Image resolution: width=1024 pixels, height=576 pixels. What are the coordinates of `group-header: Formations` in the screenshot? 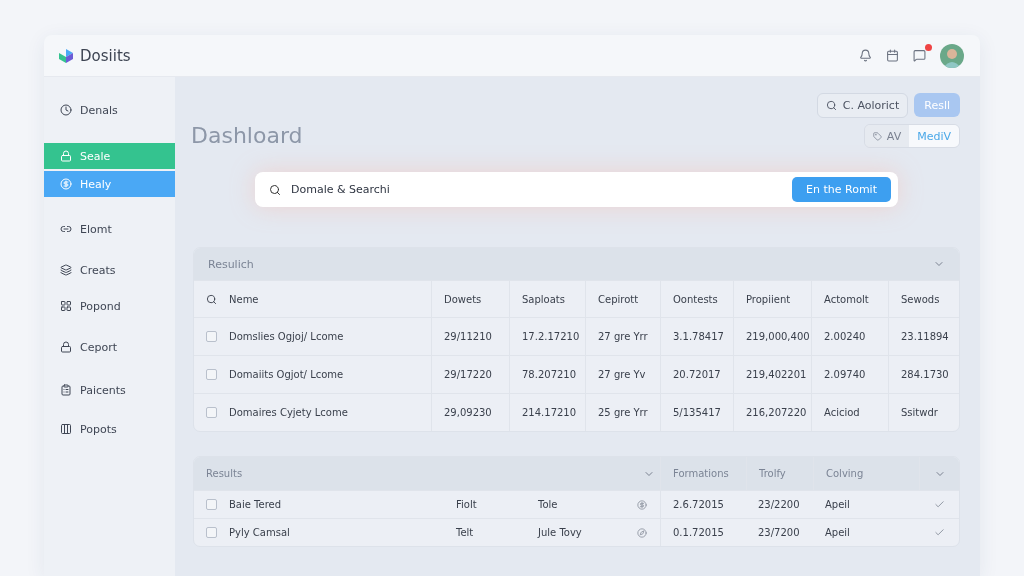 It's located at (701, 473).